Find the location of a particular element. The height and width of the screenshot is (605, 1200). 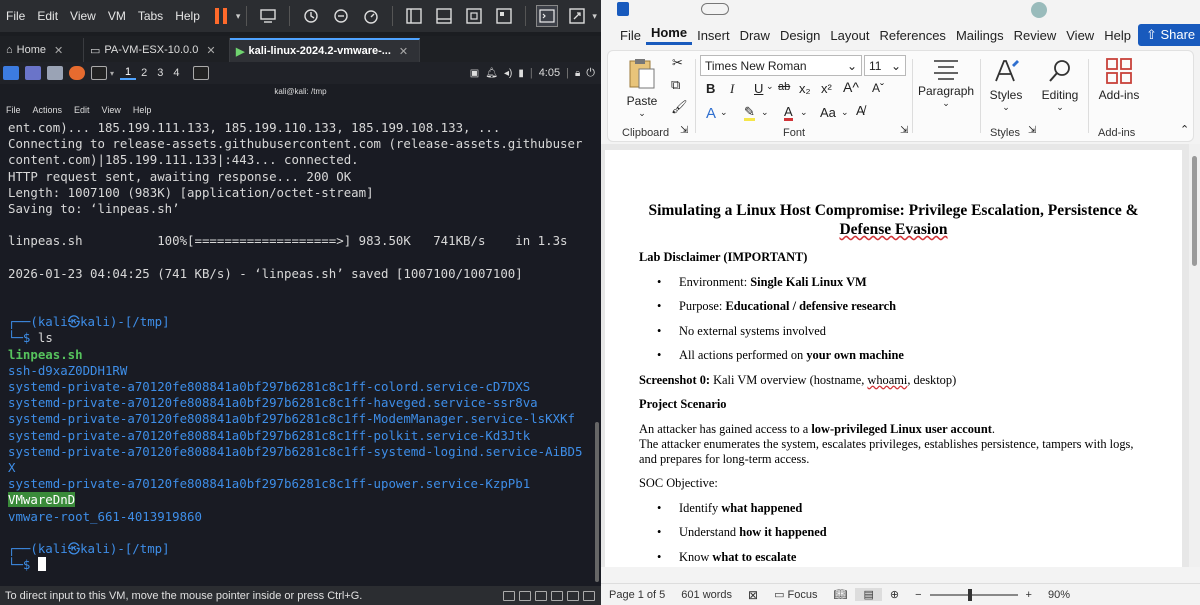

terminal-menu-help: Help is located at coordinates (142, 110).